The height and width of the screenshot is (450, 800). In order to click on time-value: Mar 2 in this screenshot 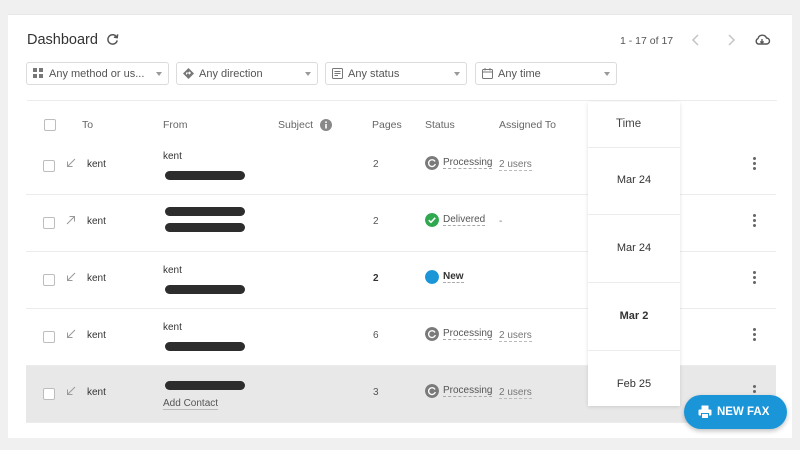, I will do `click(634, 316)`.